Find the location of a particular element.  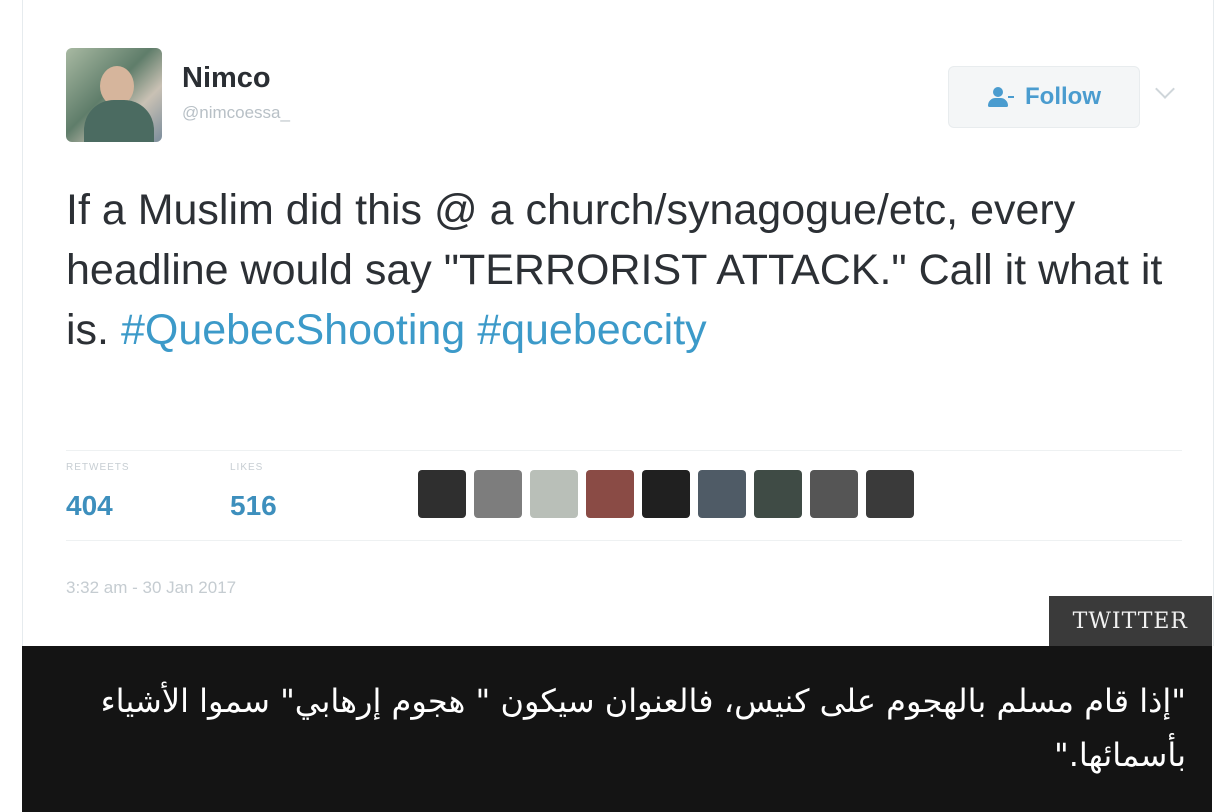

author-name: Nimco is located at coordinates (226, 78).